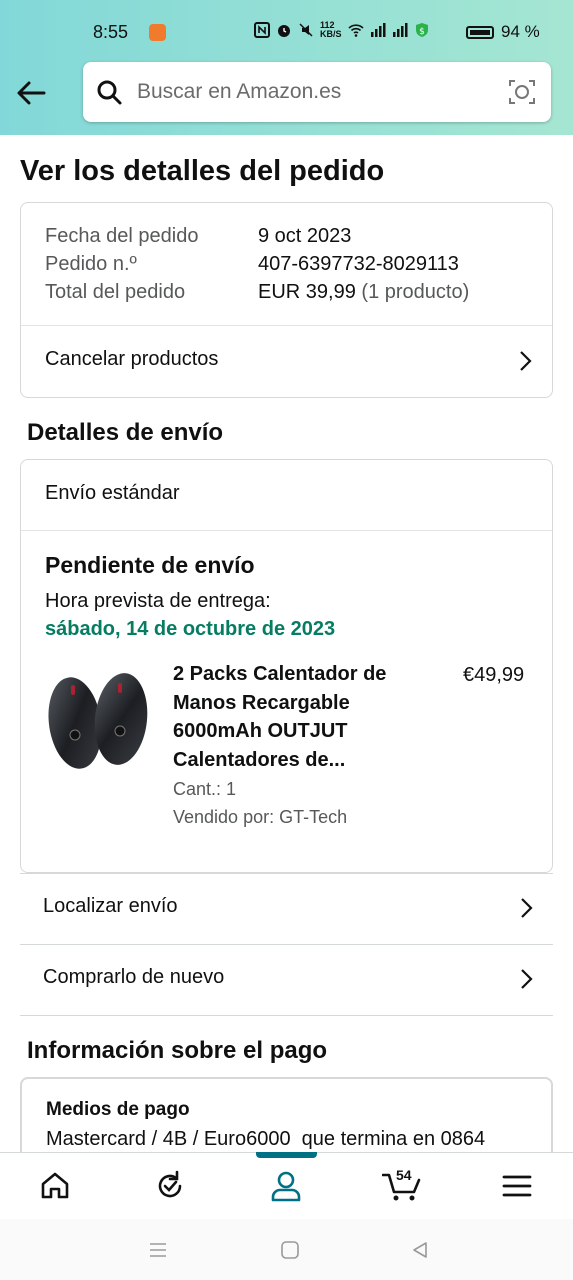  Describe the element at coordinates (480, 32) in the screenshot. I see `battery-icon` at that location.